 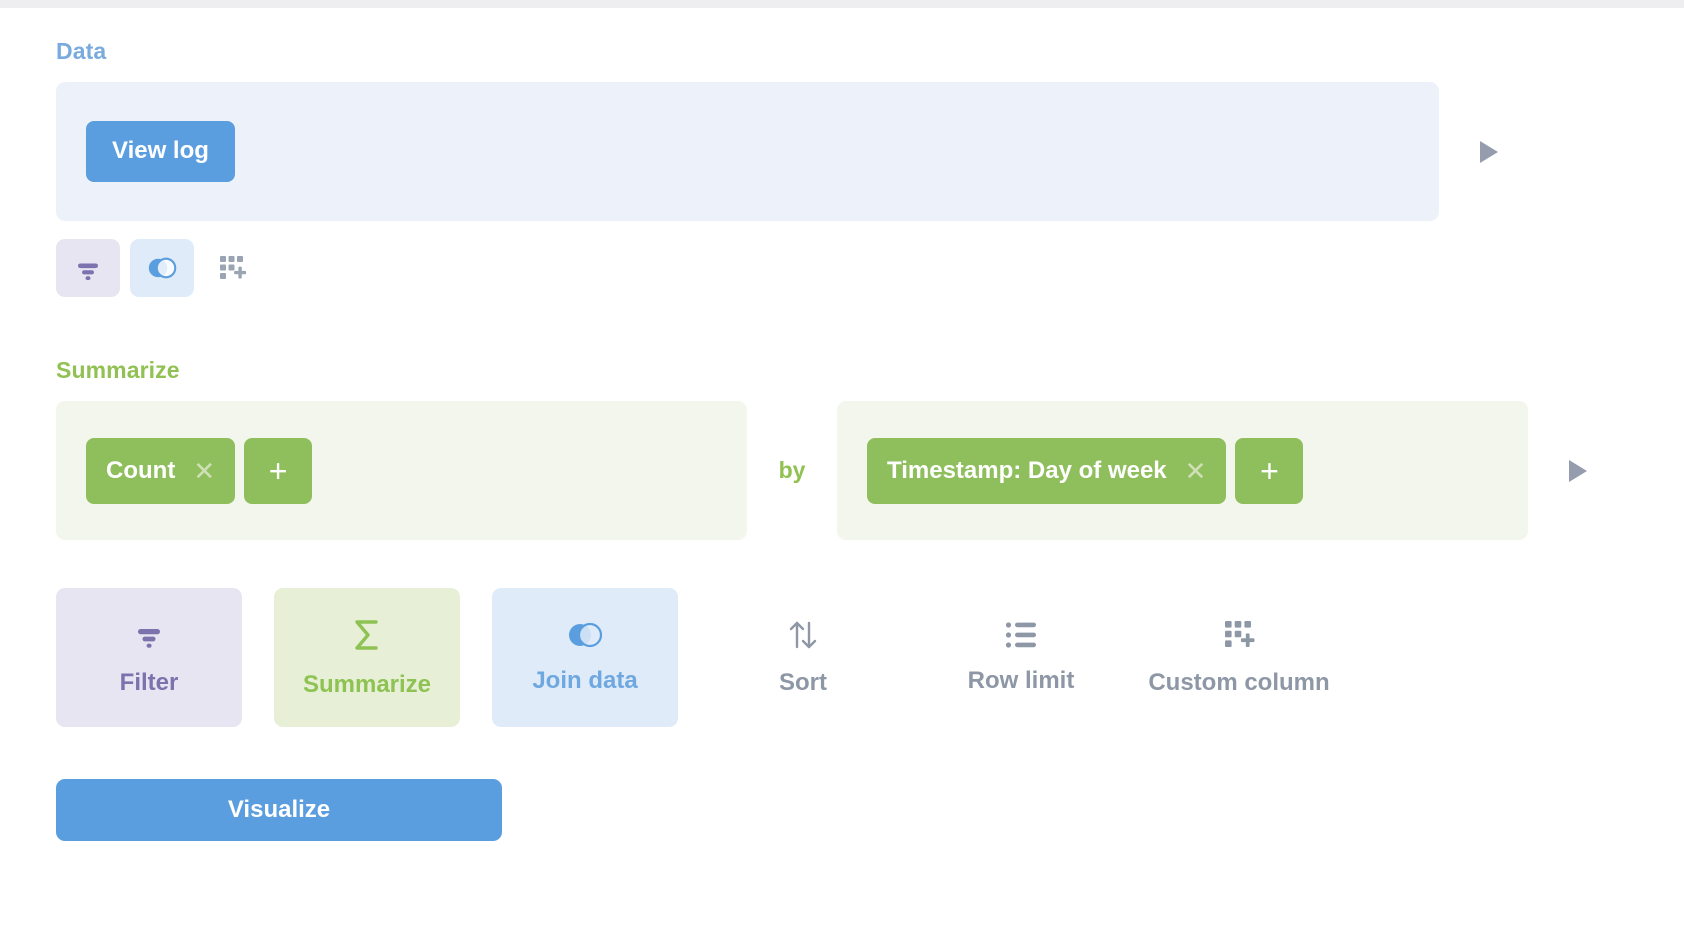 I want to click on data-step-row: View log, so click(x=842, y=151).